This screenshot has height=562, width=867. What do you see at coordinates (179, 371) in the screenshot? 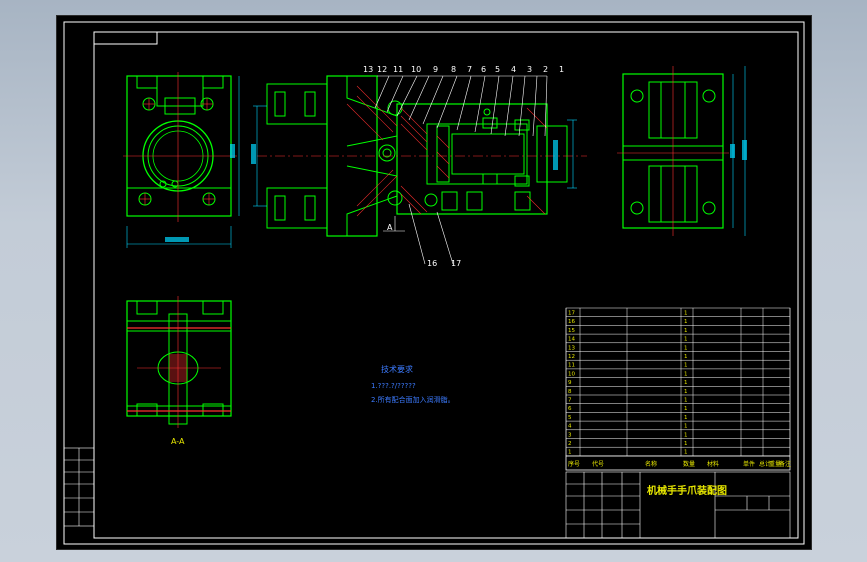
I see `section-a-a-view: A-A` at bounding box center [179, 371].